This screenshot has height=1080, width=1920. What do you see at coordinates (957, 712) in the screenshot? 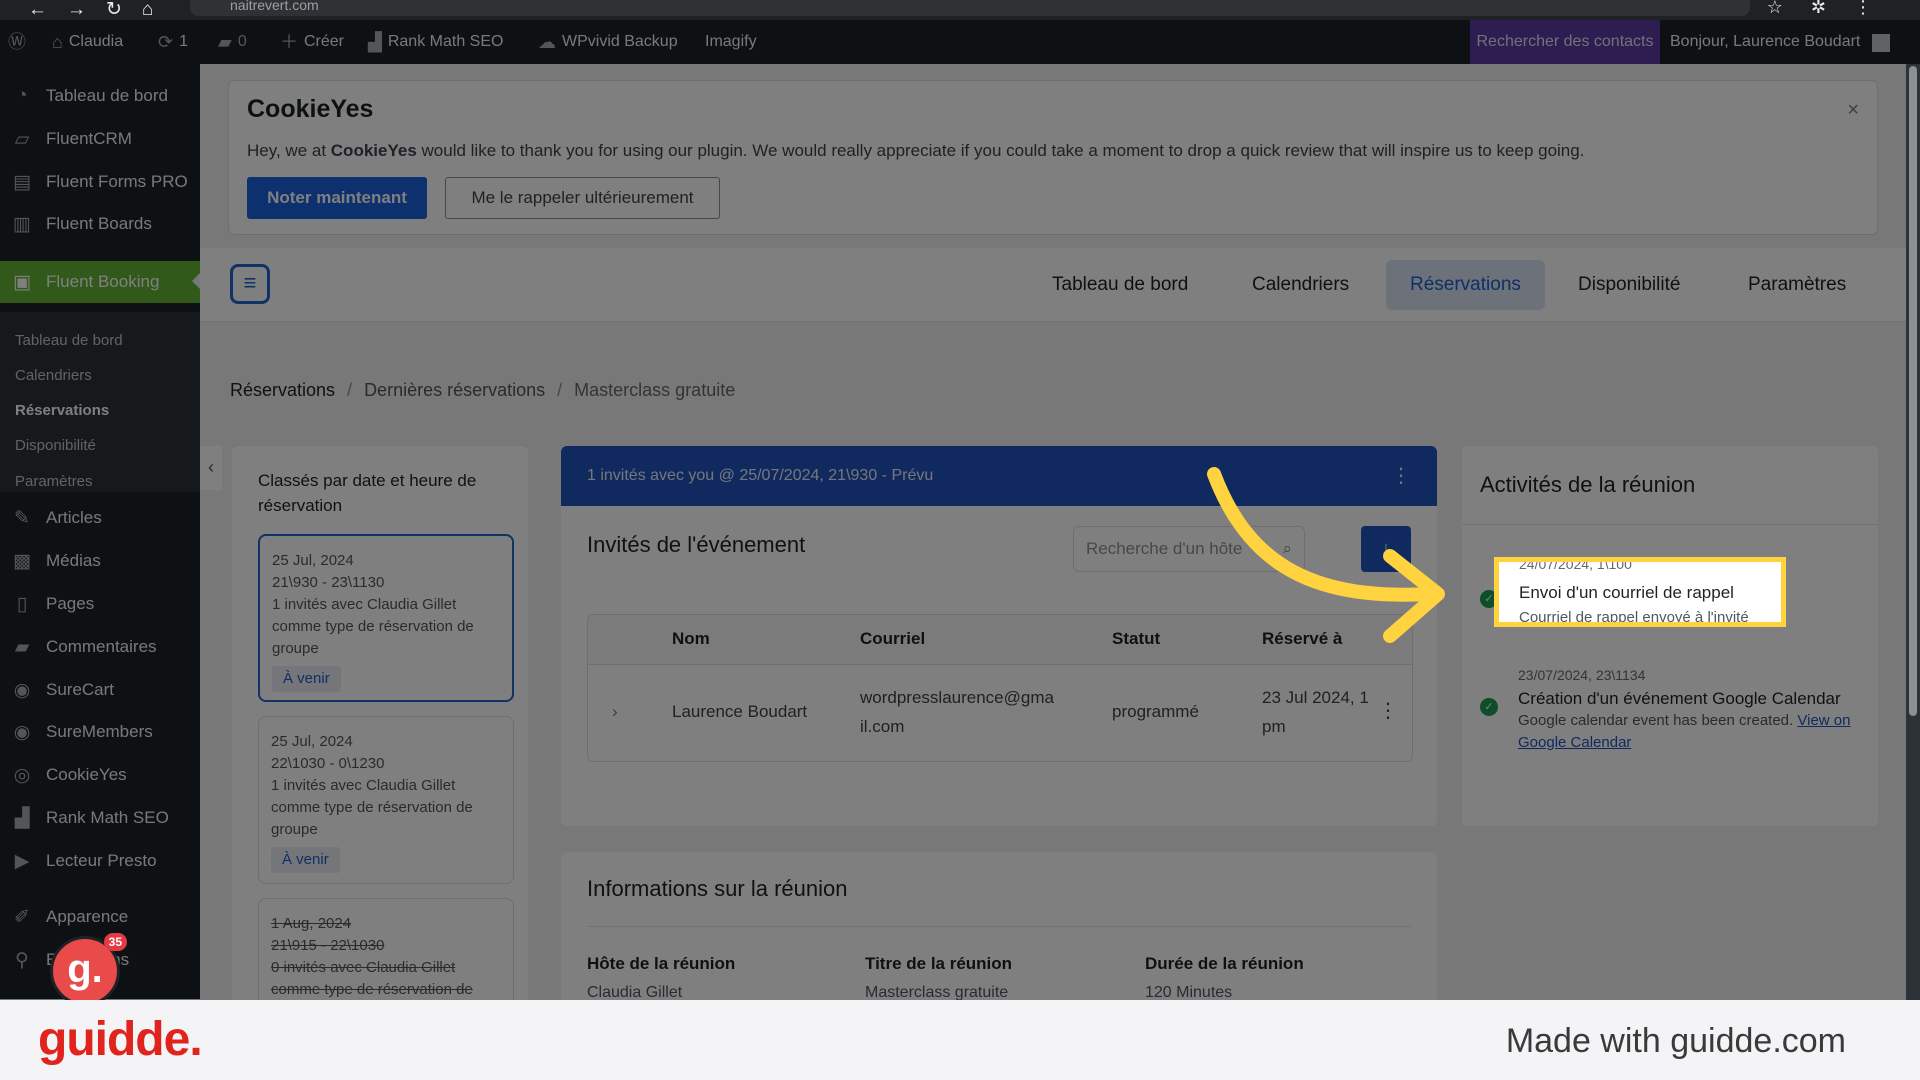
I see `guest-email: wordpresslaurence@gma il.com` at bounding box center [957, 712].